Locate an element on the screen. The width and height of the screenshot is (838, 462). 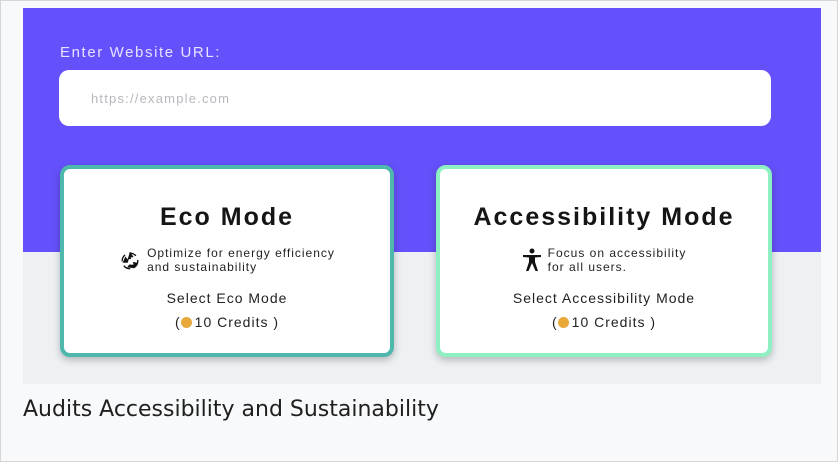
select-eco-mode-label: Select Eco Mode is located at coordinates (227, 298).